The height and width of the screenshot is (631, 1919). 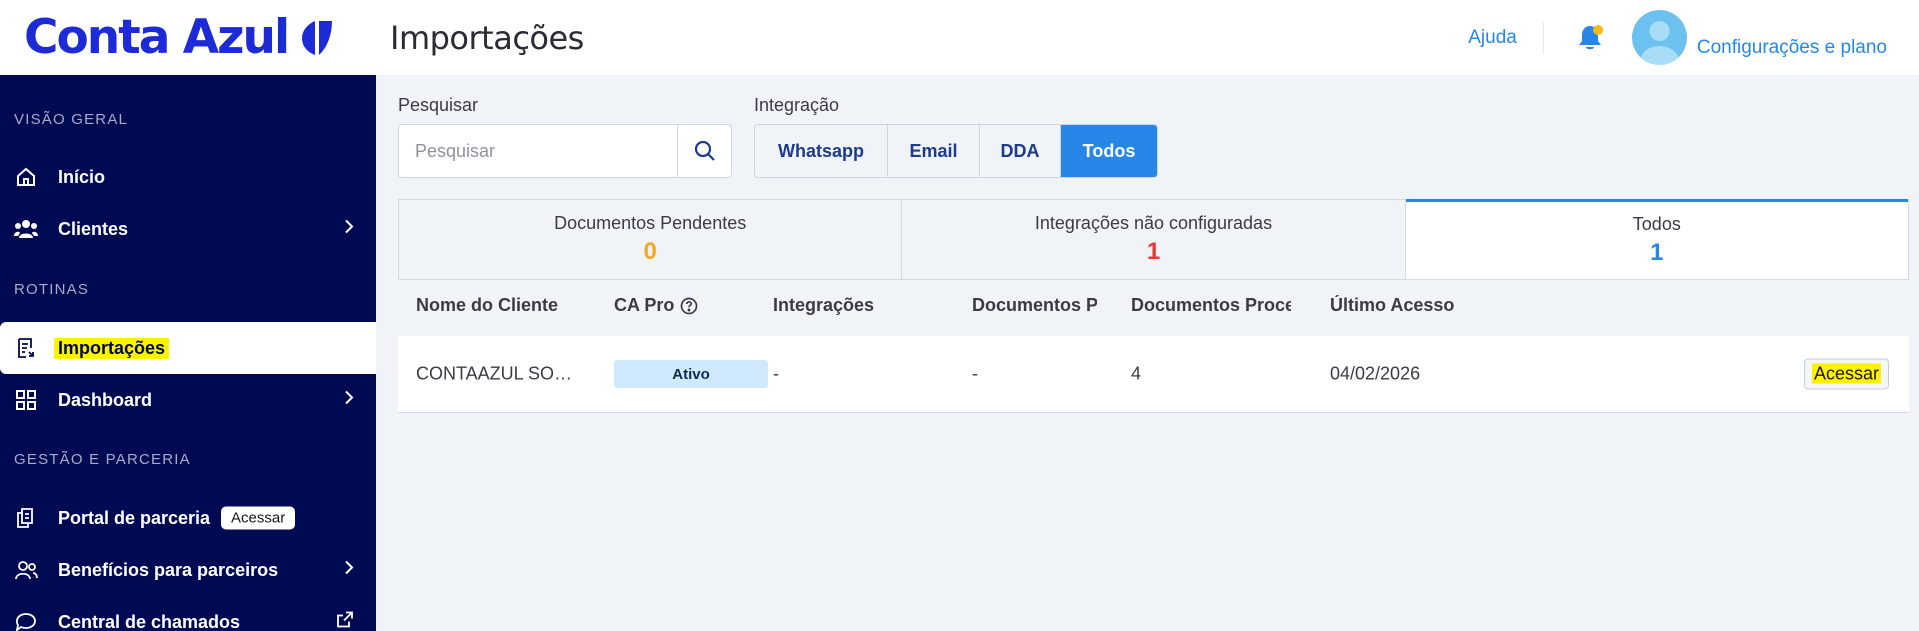 I want to click on users-icon, so click(x=26, y=229).